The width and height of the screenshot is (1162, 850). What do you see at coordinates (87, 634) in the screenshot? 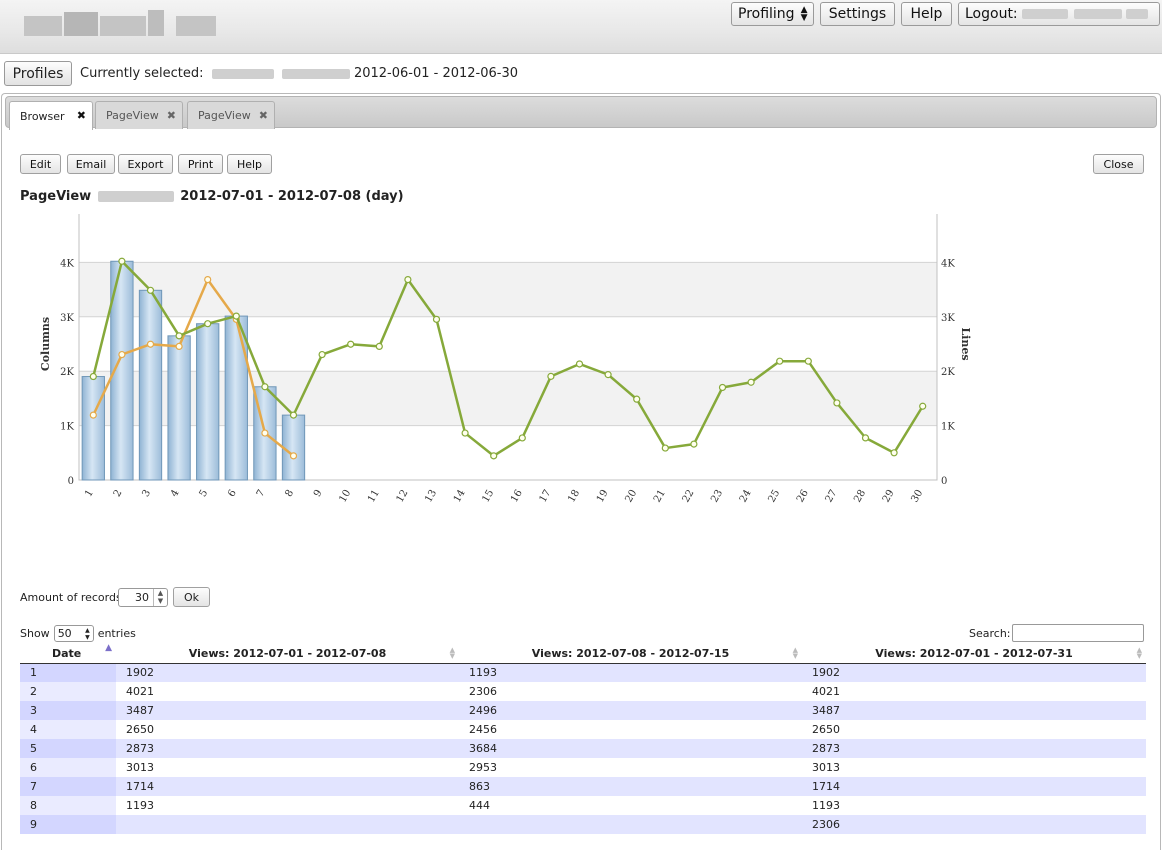
I see `updown-arrows-icon: ▲ ▼` at bounding box center [87, 634].